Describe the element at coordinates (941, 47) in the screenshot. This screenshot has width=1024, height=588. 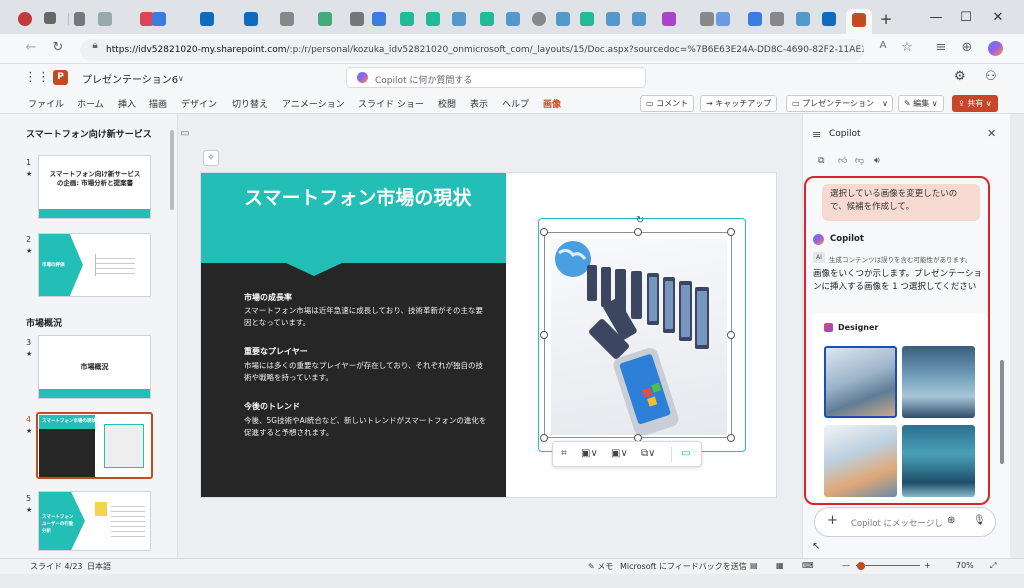
I see `favorites-icon: ≡` at that location.